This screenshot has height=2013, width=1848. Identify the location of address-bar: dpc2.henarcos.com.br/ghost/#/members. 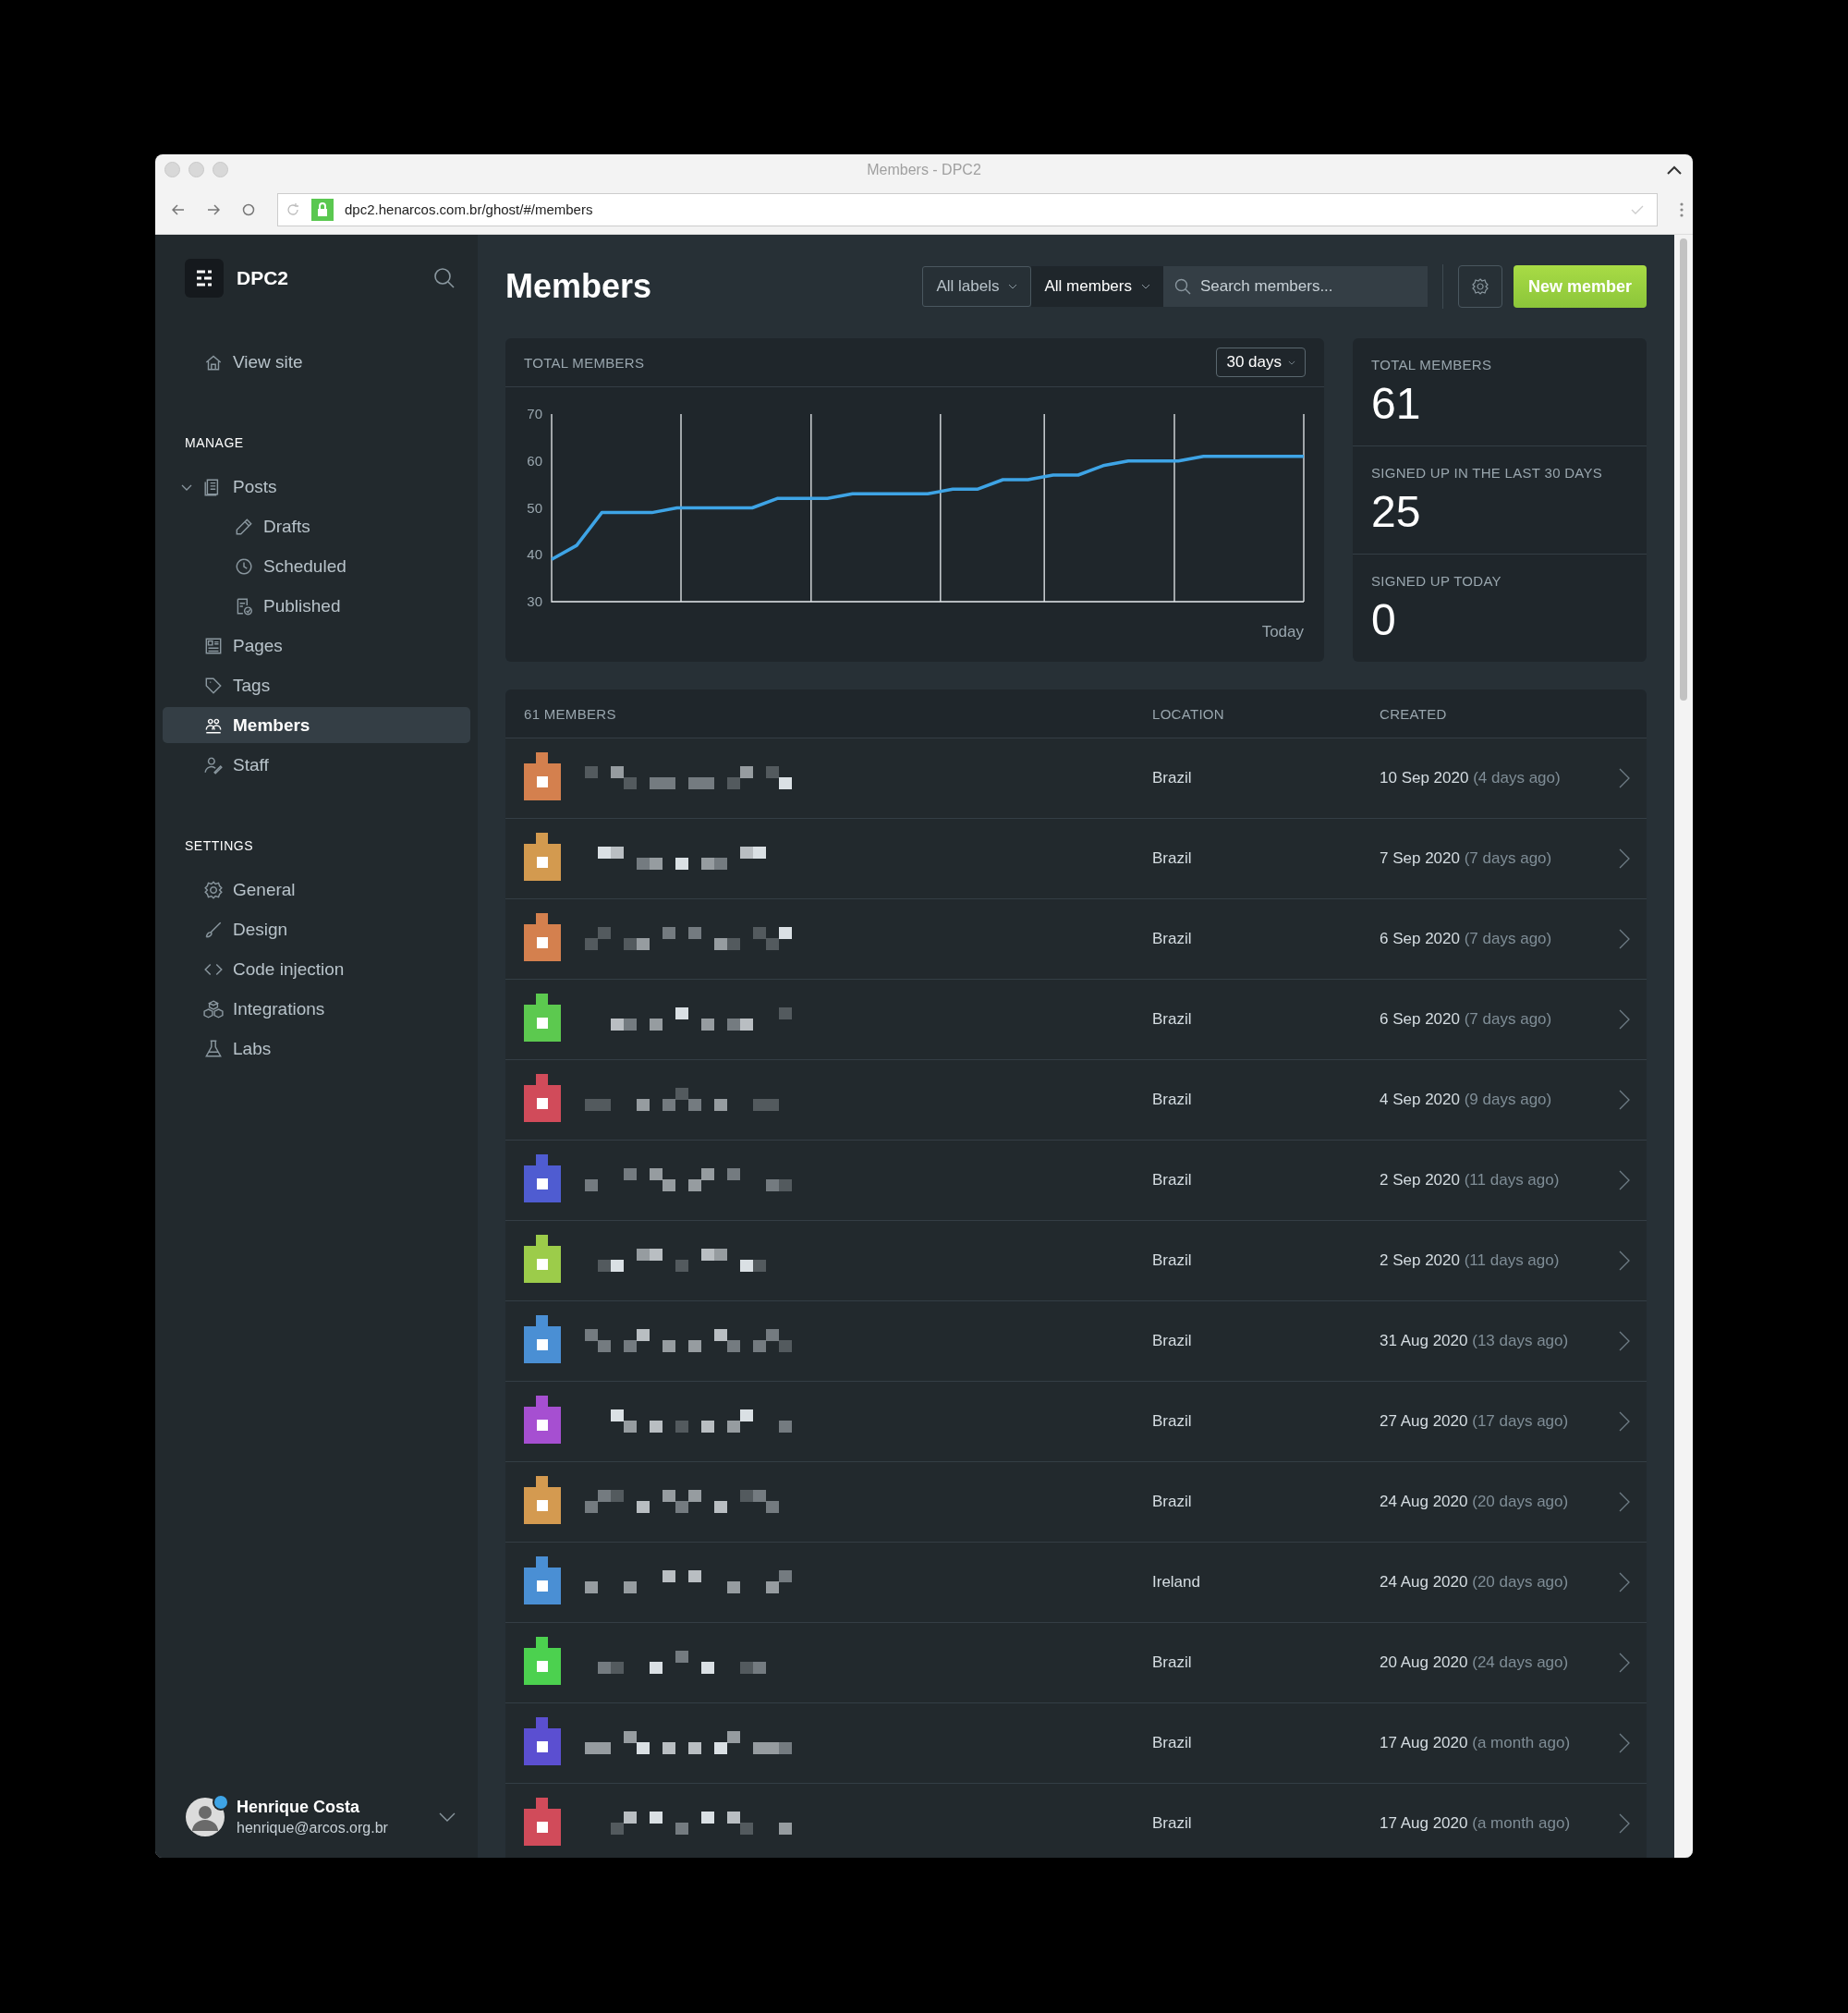
(967, 209).